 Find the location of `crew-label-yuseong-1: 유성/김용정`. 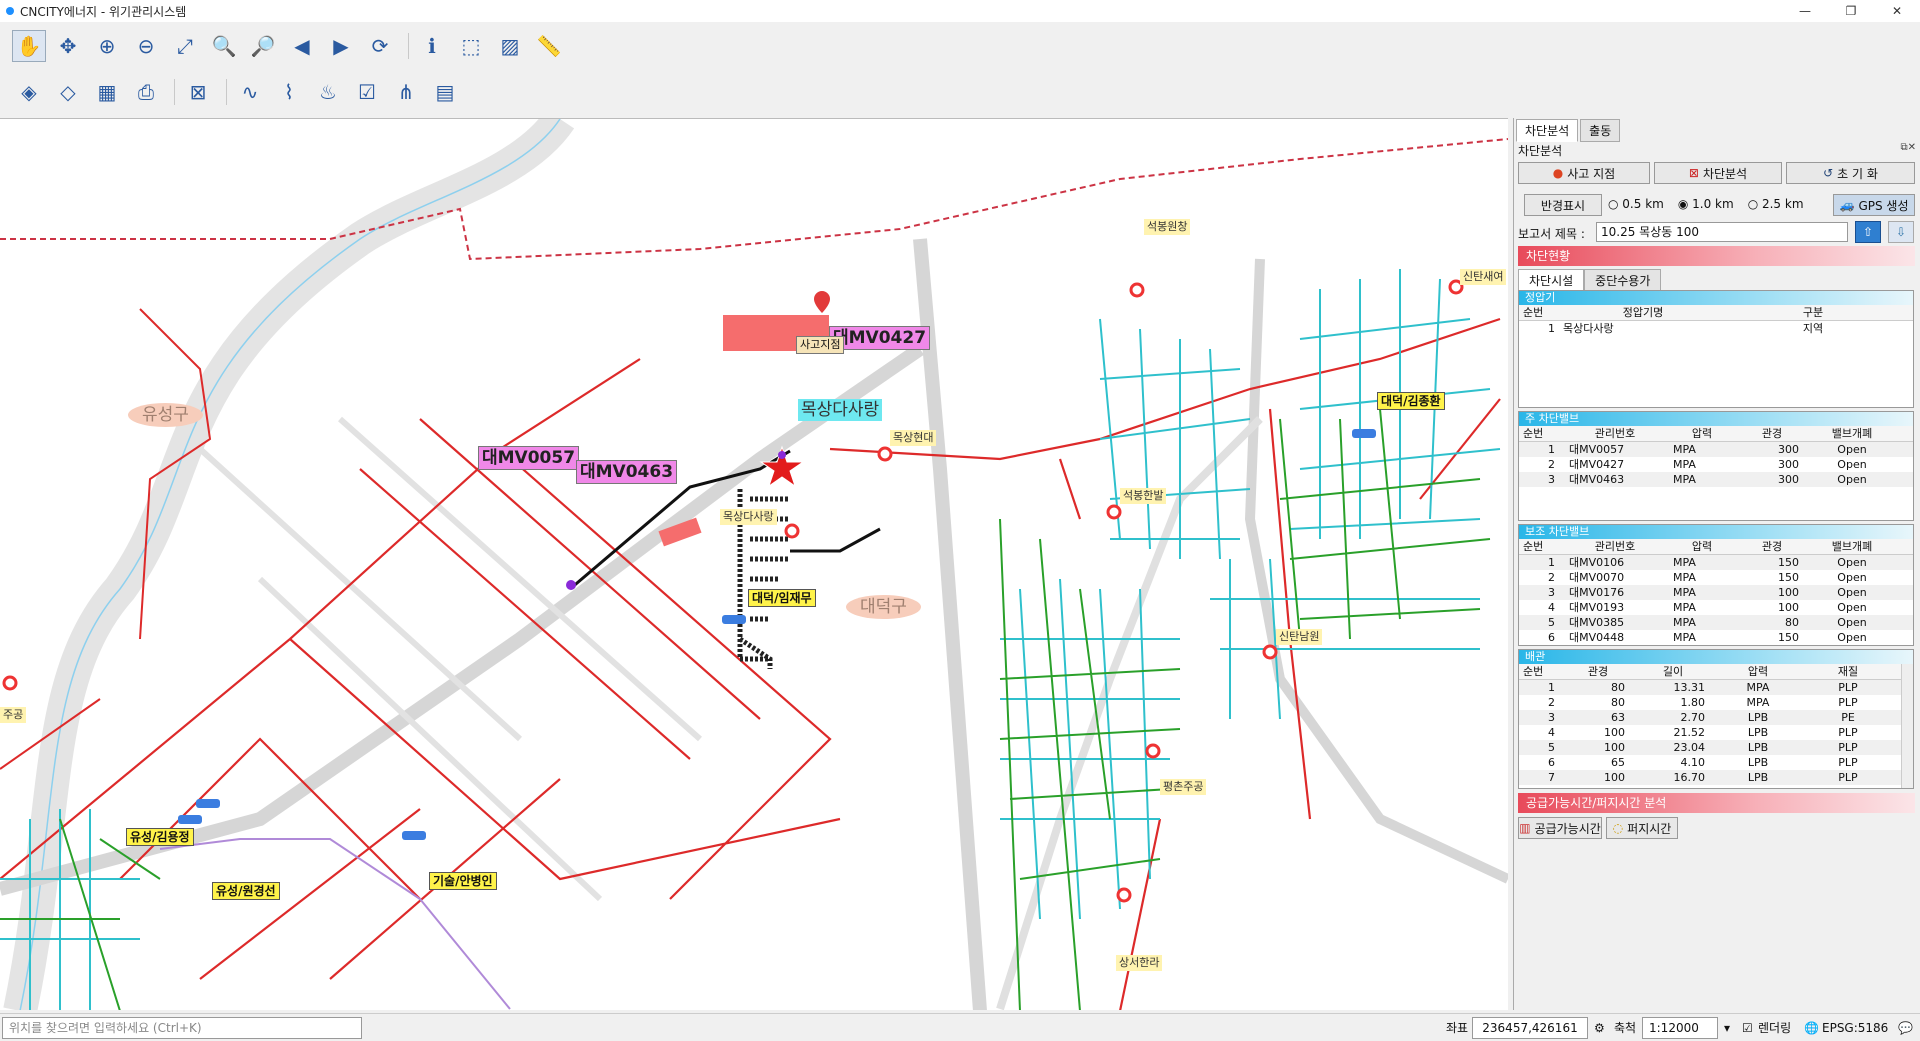

crew-label-yuseong-1: 유성/김용정 is located at coordinates (160, 837).